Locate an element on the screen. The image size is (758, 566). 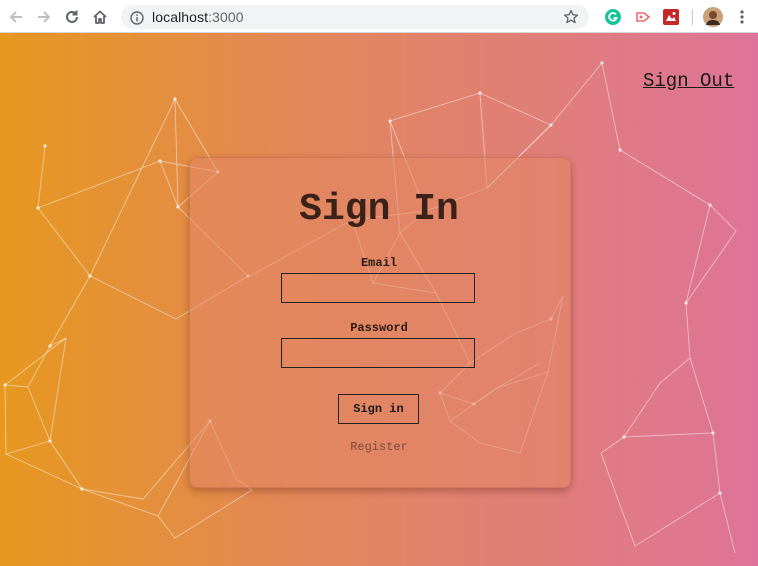
cast-icon is located at coordinates (643, 17).